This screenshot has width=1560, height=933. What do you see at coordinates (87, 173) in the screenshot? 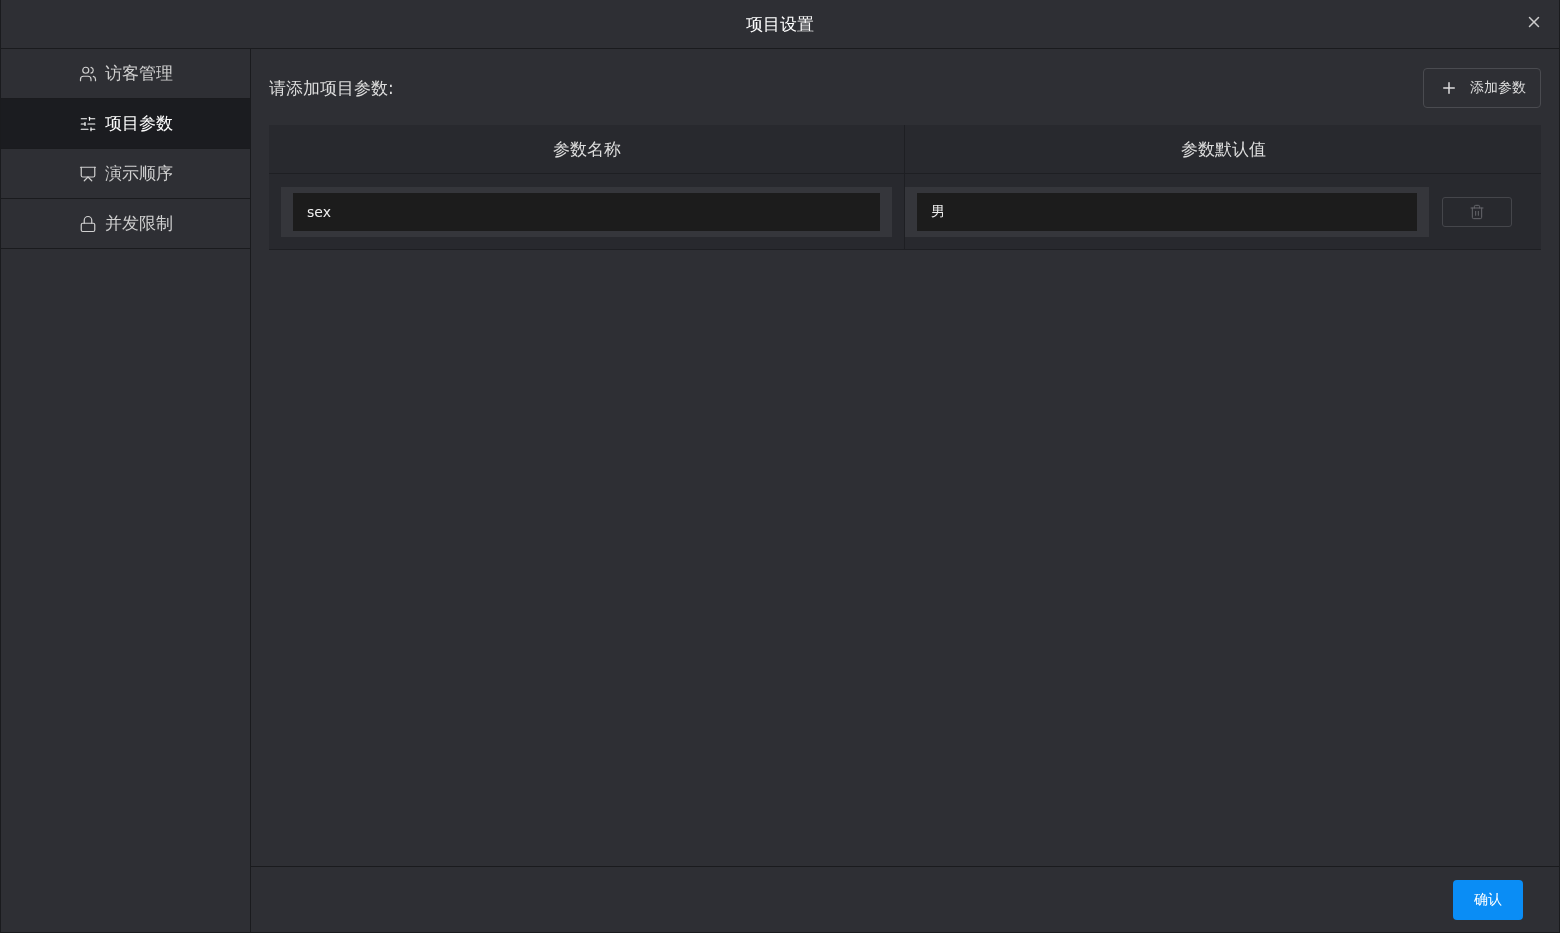
I see `presentation-board-icon` at bounding box center [87, 173].